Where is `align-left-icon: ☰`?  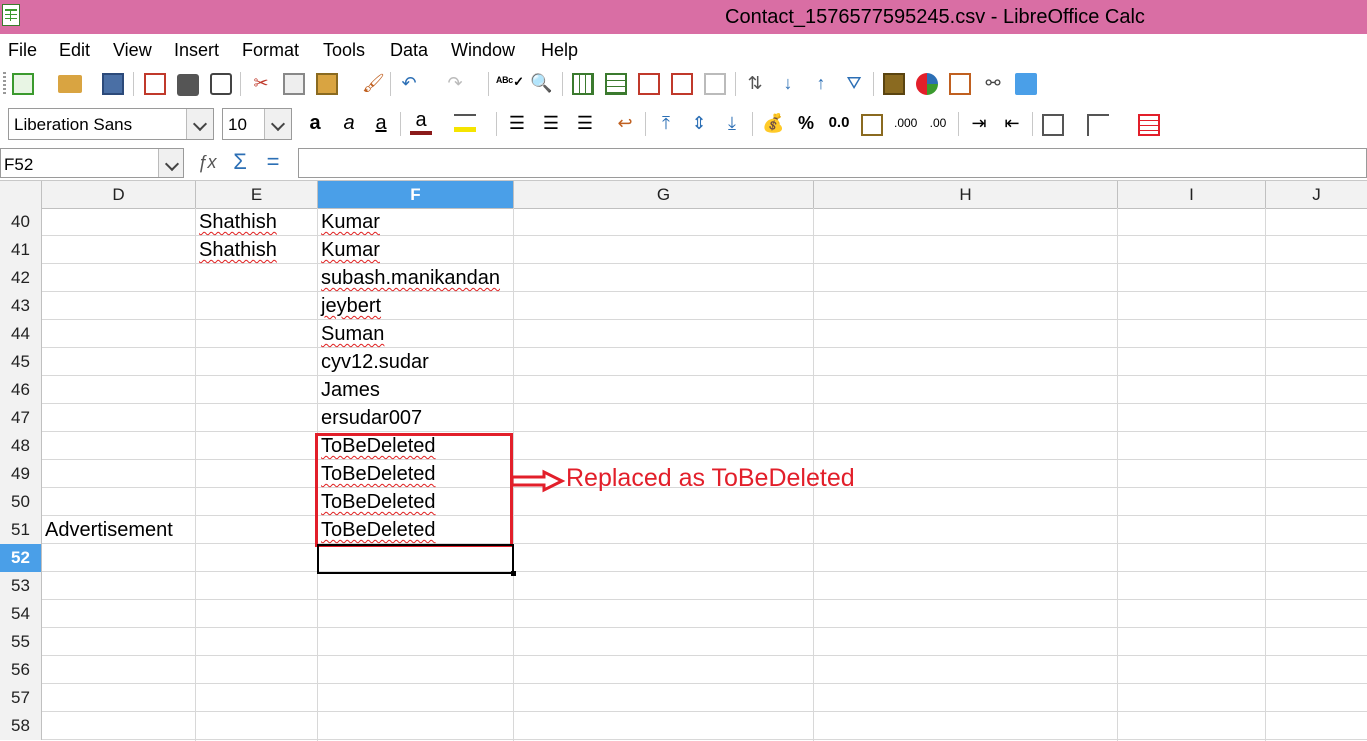 align-left-icon: ☰ is located at coordinates (517, 123).